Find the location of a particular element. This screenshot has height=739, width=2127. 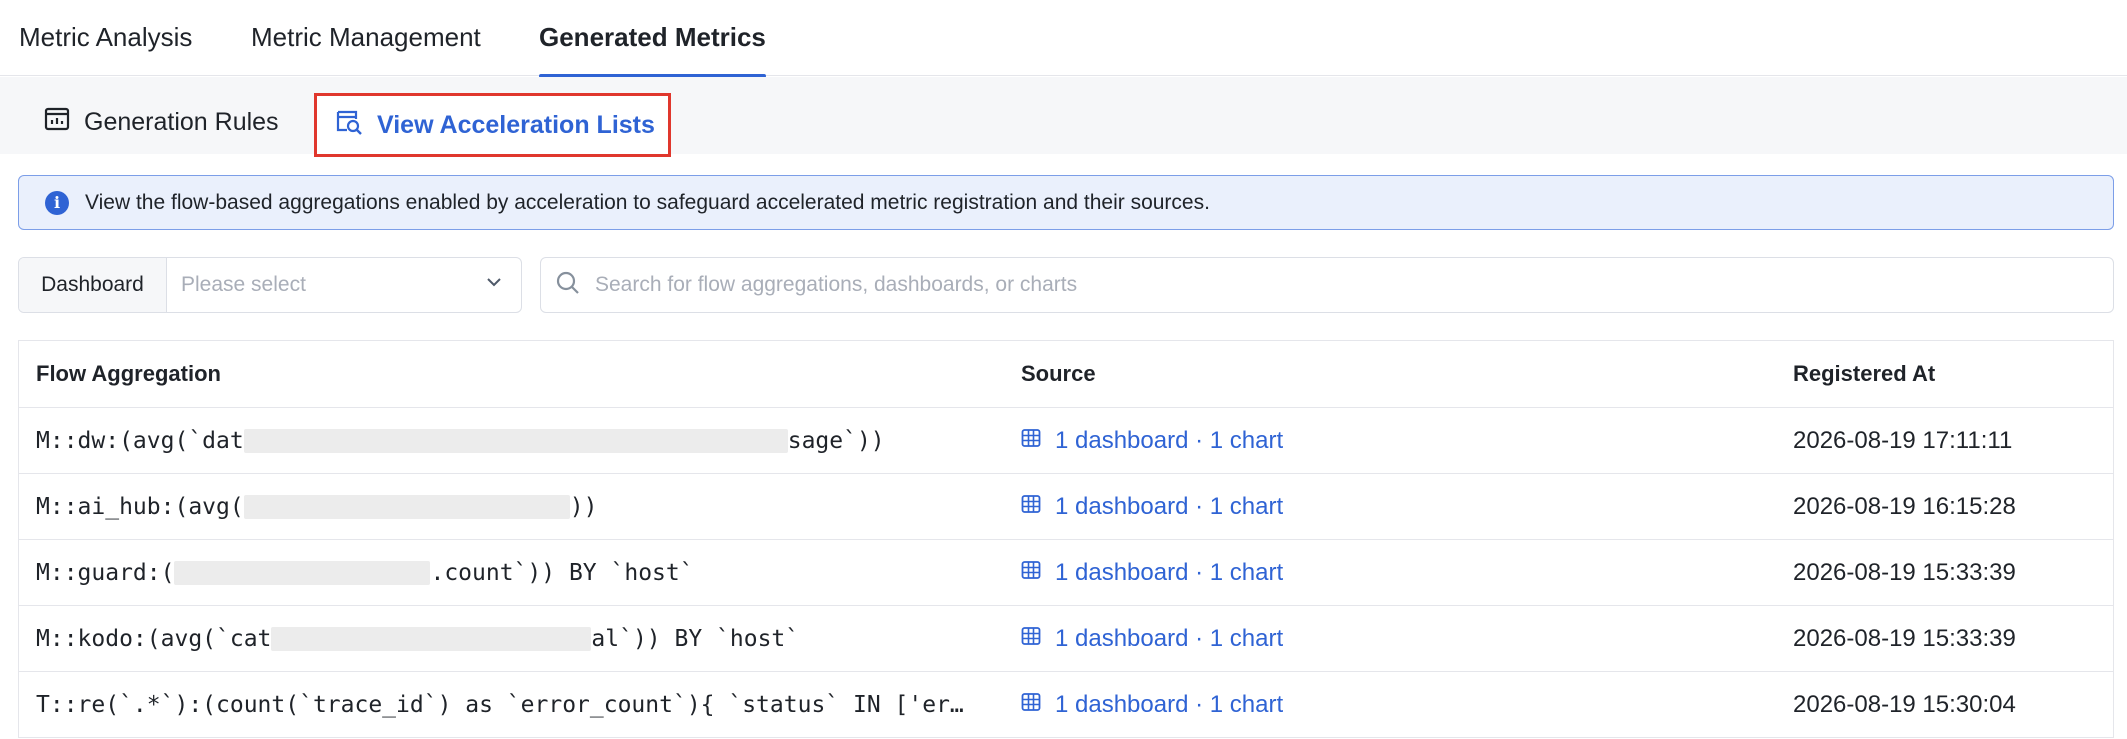

flow-aggregation-cell: M::dw:(avg(`dat sage`)) is located at coordinates (521, 440).